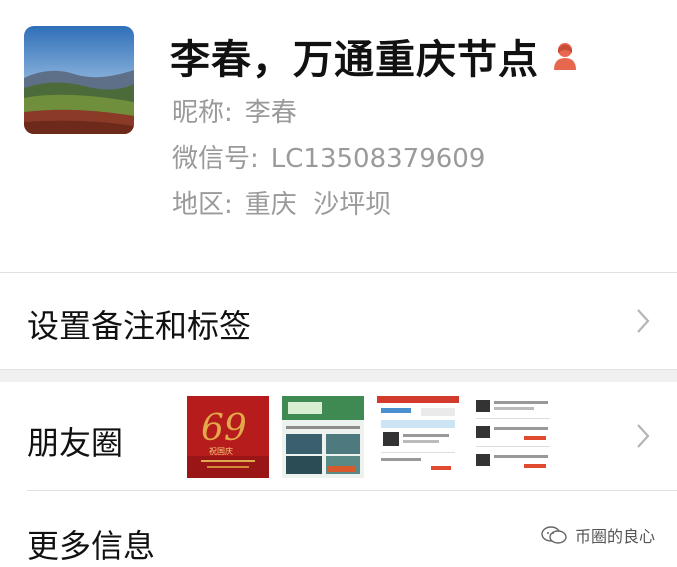 The width and height of the screenshot is (677, 567). What do you see at coordinates (318, 205) in the screenshot?
I see `region-value: 重庆 沙坪坝` at bounding box center [318, 205].